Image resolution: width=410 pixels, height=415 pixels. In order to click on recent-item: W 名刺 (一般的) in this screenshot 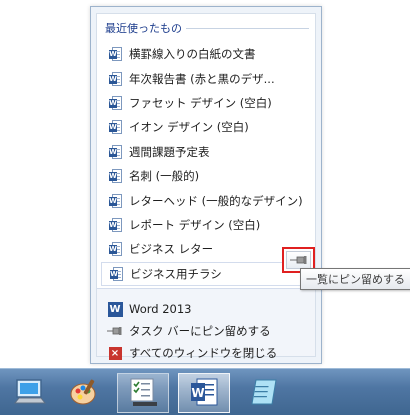, I will do `click(207, 176)`.